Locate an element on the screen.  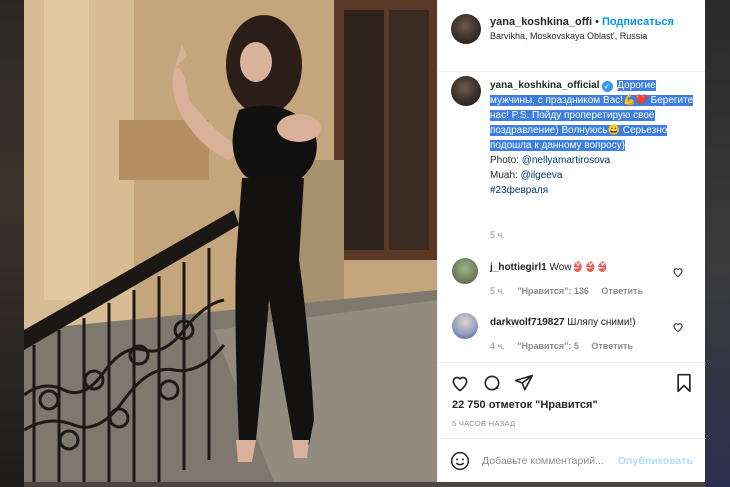
comment-time: 4 ч. is located at coordinates (497, 346).